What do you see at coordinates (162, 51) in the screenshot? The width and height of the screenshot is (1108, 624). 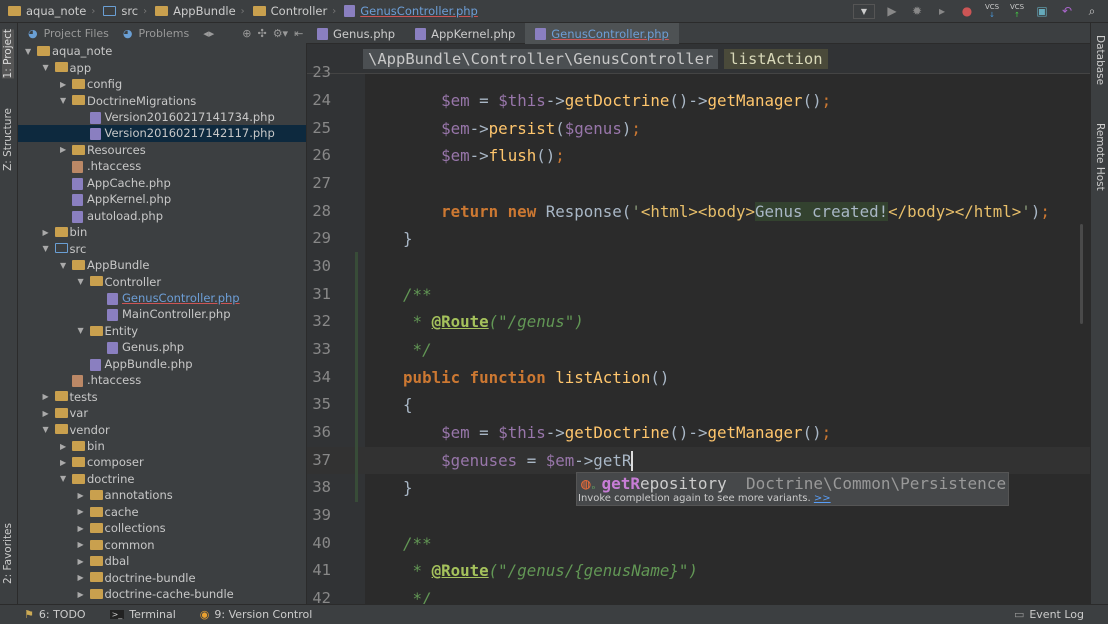 I see `tree-item: ▼ aqua_note` at bounding box center [162, 51].